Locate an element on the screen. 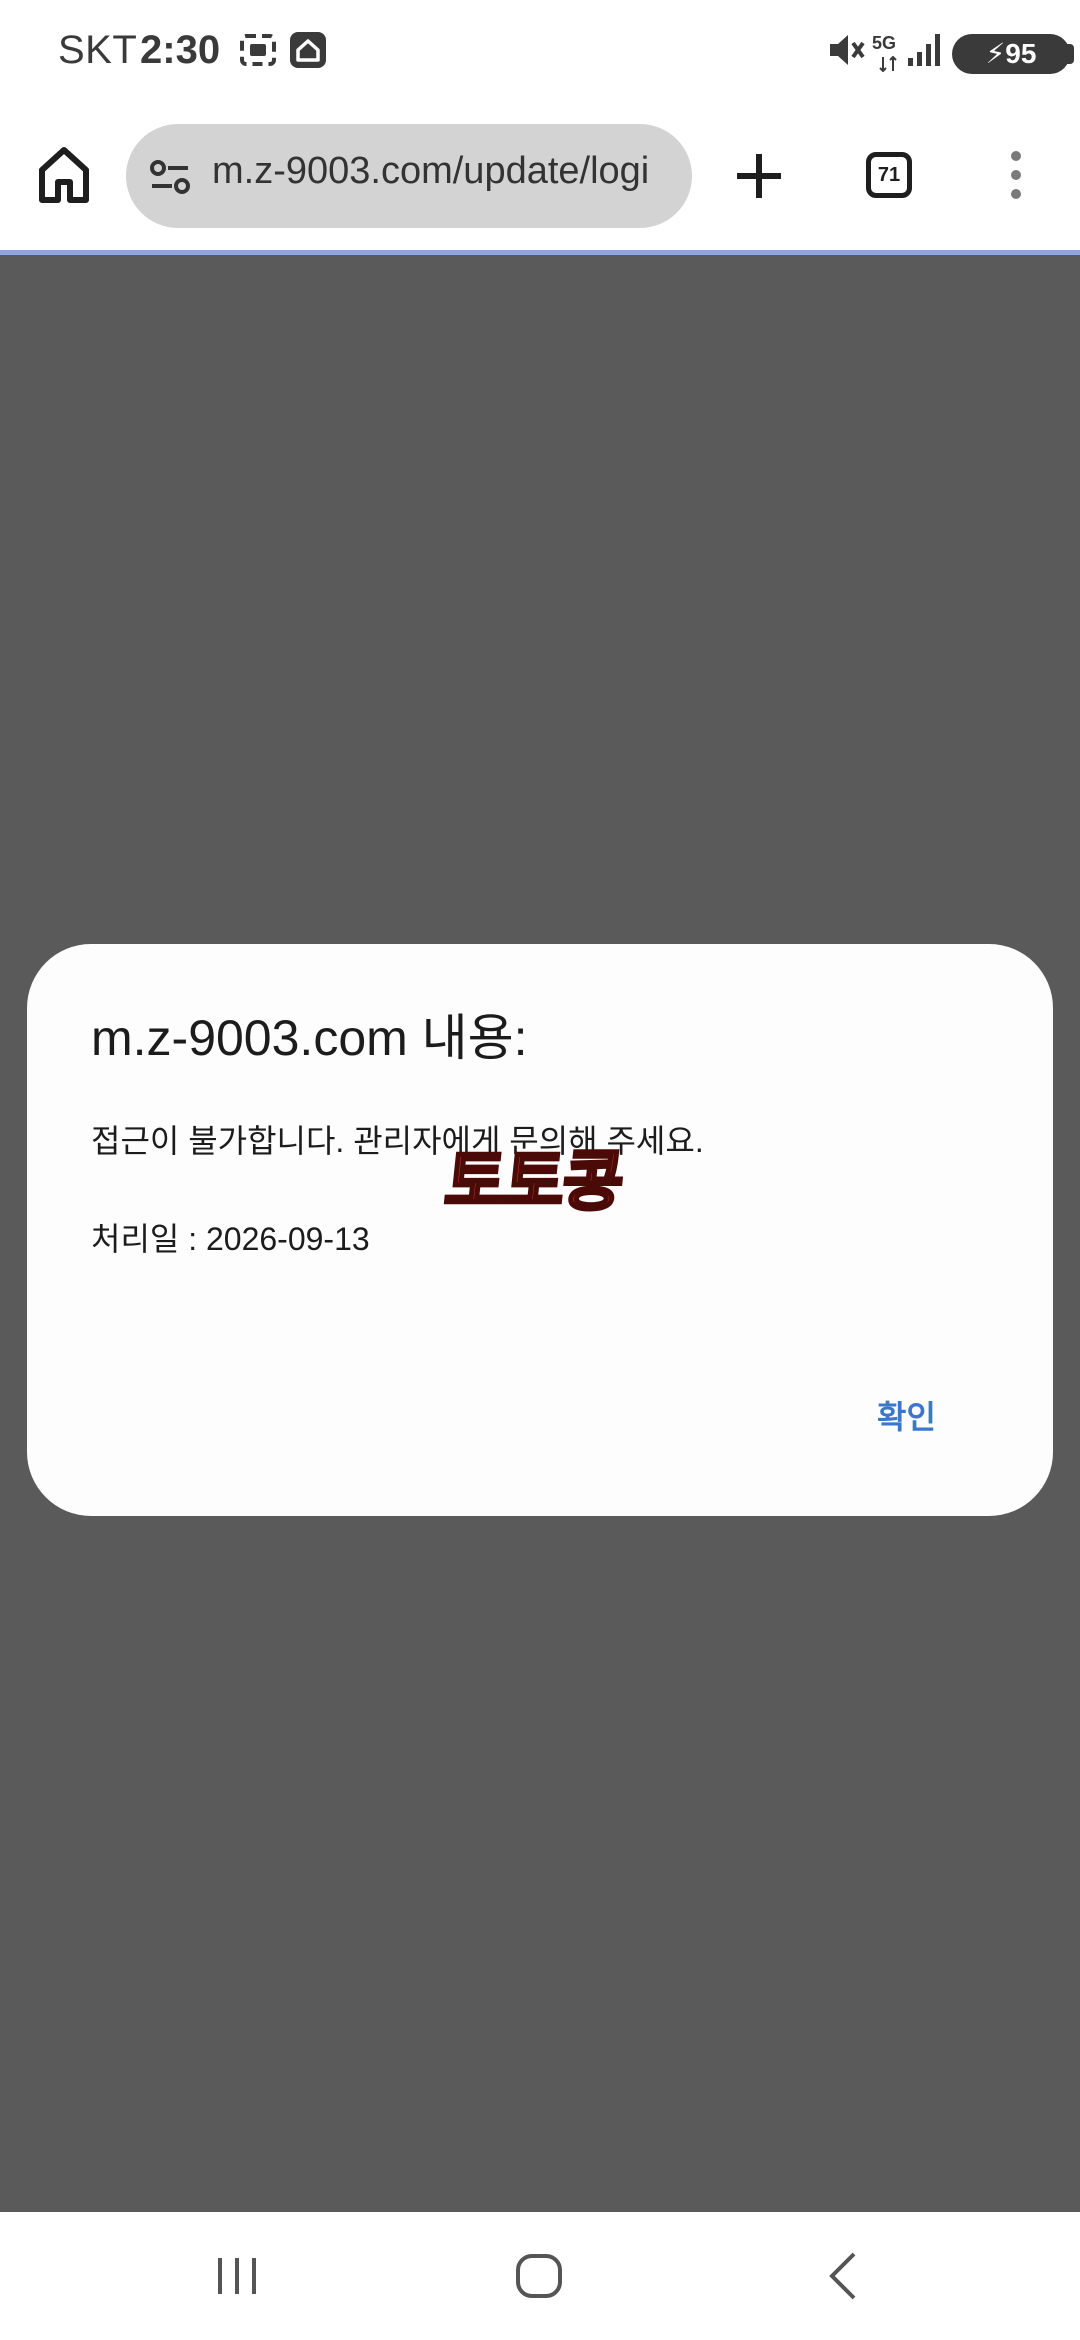 This screenshot has width=1080, height=2340. dialog-title: m.z-9003.com 내용: is located at coordinates (309, 1038).